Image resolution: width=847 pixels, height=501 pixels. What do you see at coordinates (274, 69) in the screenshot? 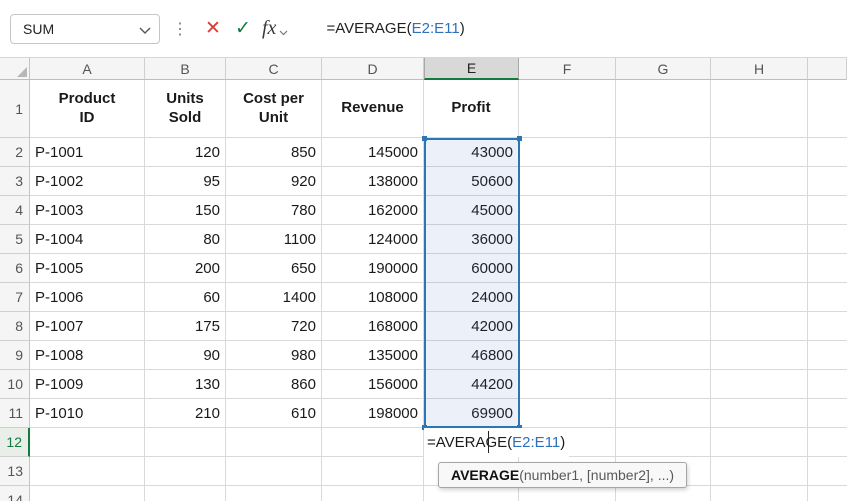
I see `column-header-c: C` at bounding box center [274, 69].